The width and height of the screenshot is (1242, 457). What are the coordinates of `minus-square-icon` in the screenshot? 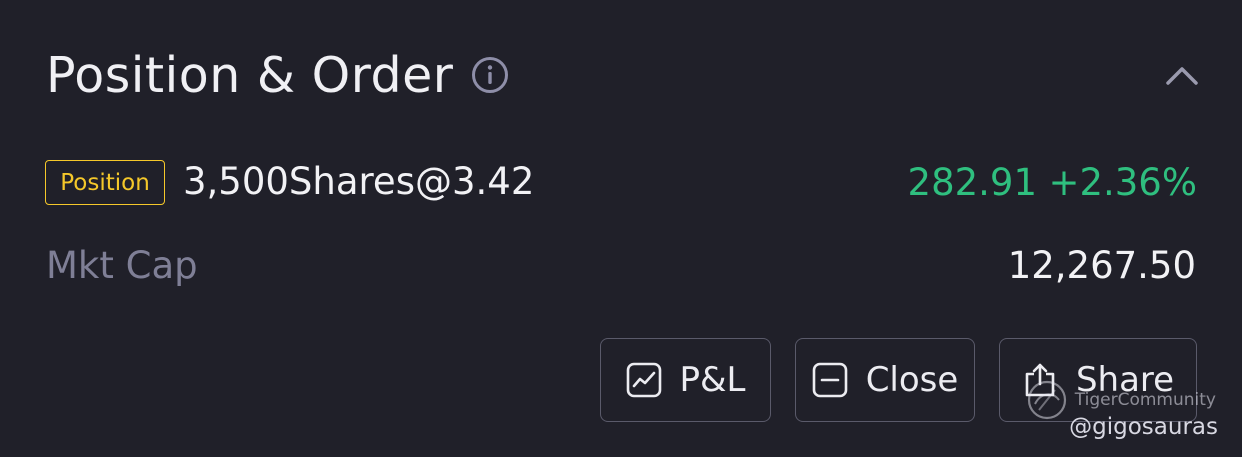 It's located at (829, 380).